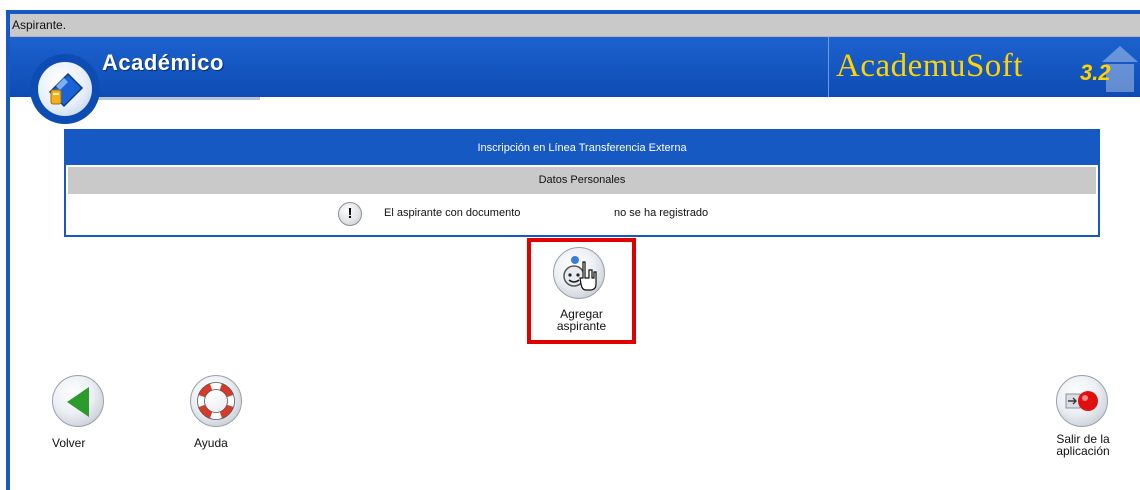 Image resolution: width=1140 pixels, height=490 pixels. What do you see at coordinates (1083, 445) in the screenshot?
I see `exit-label: Salir de la aplicación` at bounding box center [1083, 445].